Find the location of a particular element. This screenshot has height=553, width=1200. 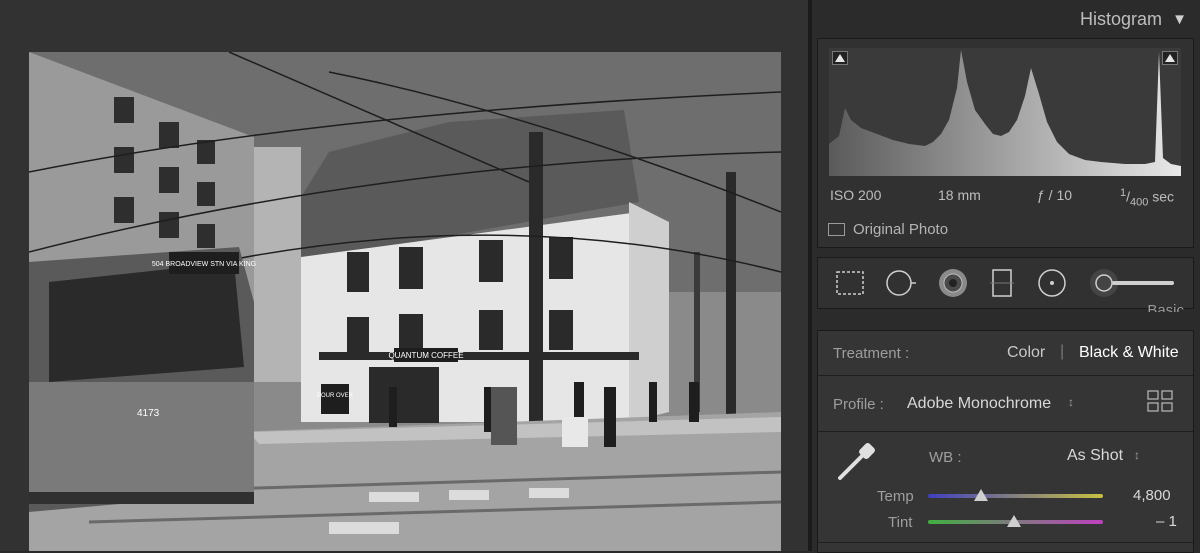

temp-slider-thumb is located at coordinates (980, 495).